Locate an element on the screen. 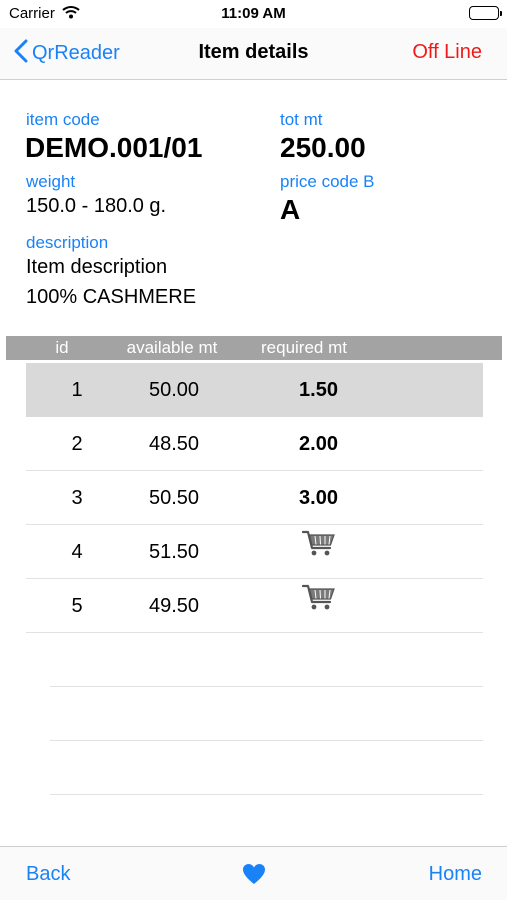 This screenshot has width=507, height=900. back-button: Back is located at coordinates (48, 874).